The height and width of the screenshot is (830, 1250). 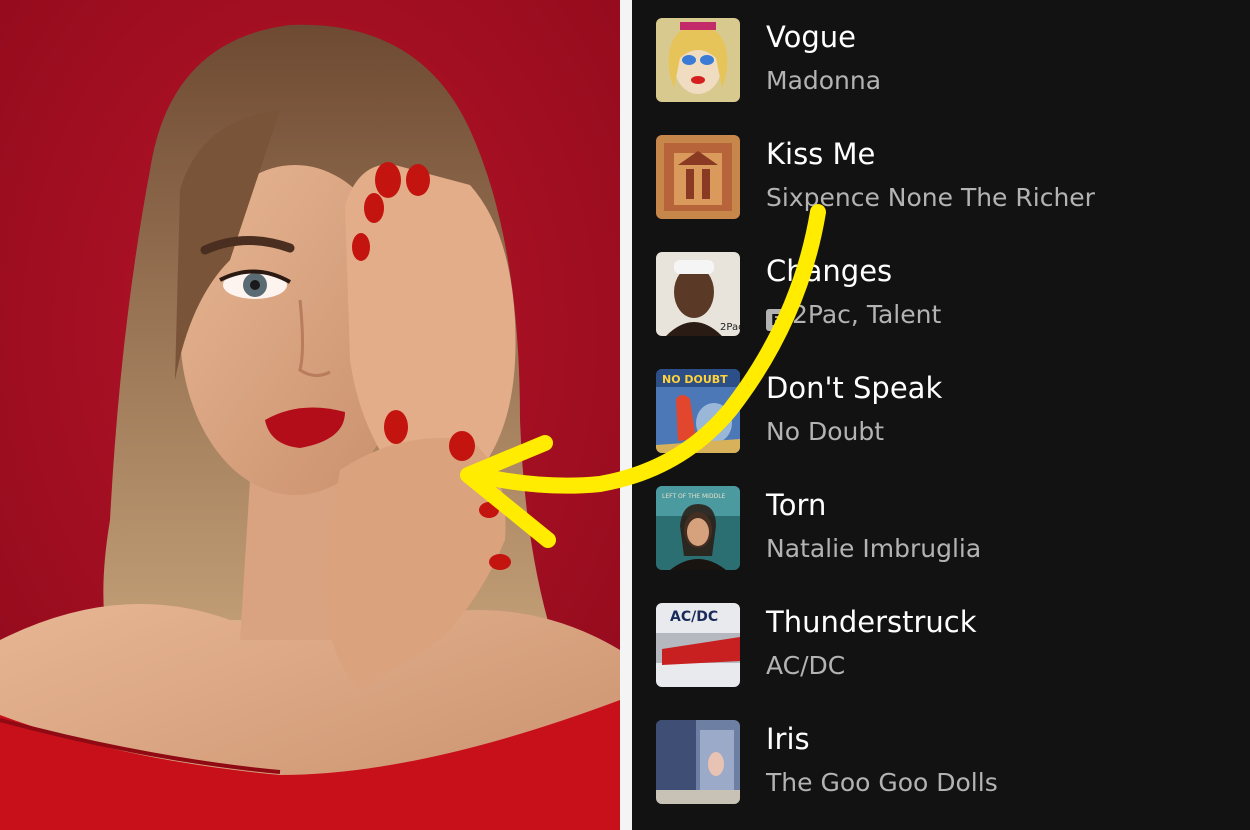 I want to click on album-art: AC/DC, so click(x=698, y=645).